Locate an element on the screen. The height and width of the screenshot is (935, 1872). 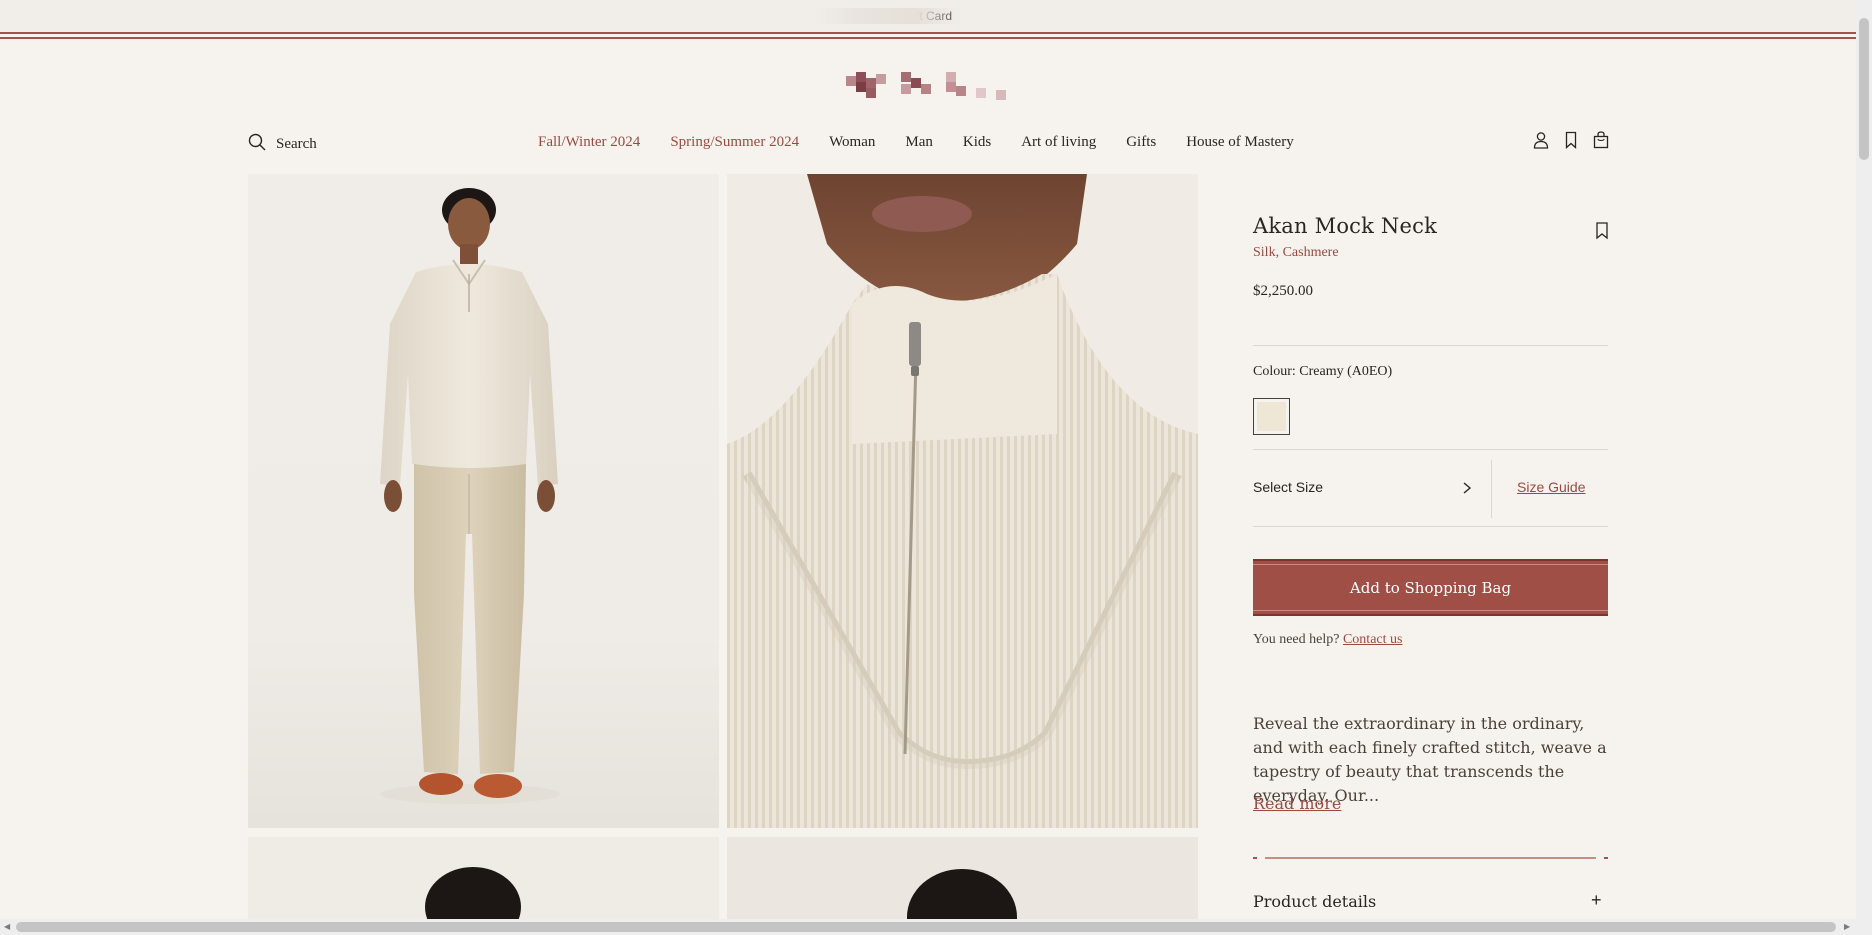
product-details-label: Product details is located at coordinates (1315, 901).